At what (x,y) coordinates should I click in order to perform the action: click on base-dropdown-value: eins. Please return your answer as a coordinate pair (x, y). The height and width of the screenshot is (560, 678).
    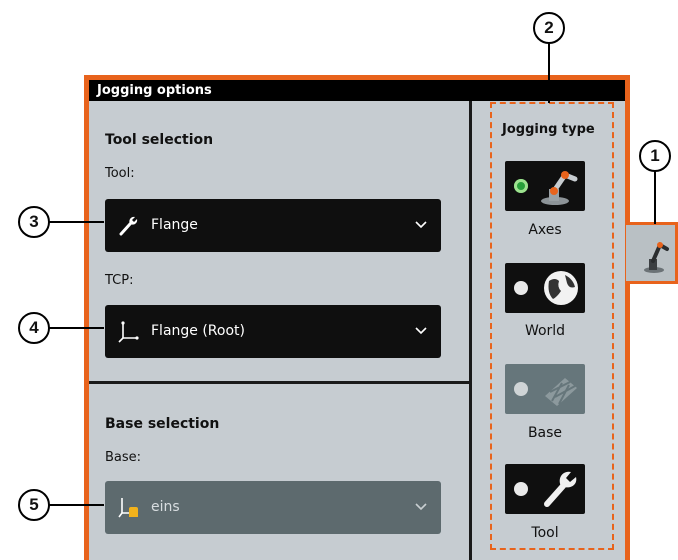
    Looking at the image, I should click on (165, 507).